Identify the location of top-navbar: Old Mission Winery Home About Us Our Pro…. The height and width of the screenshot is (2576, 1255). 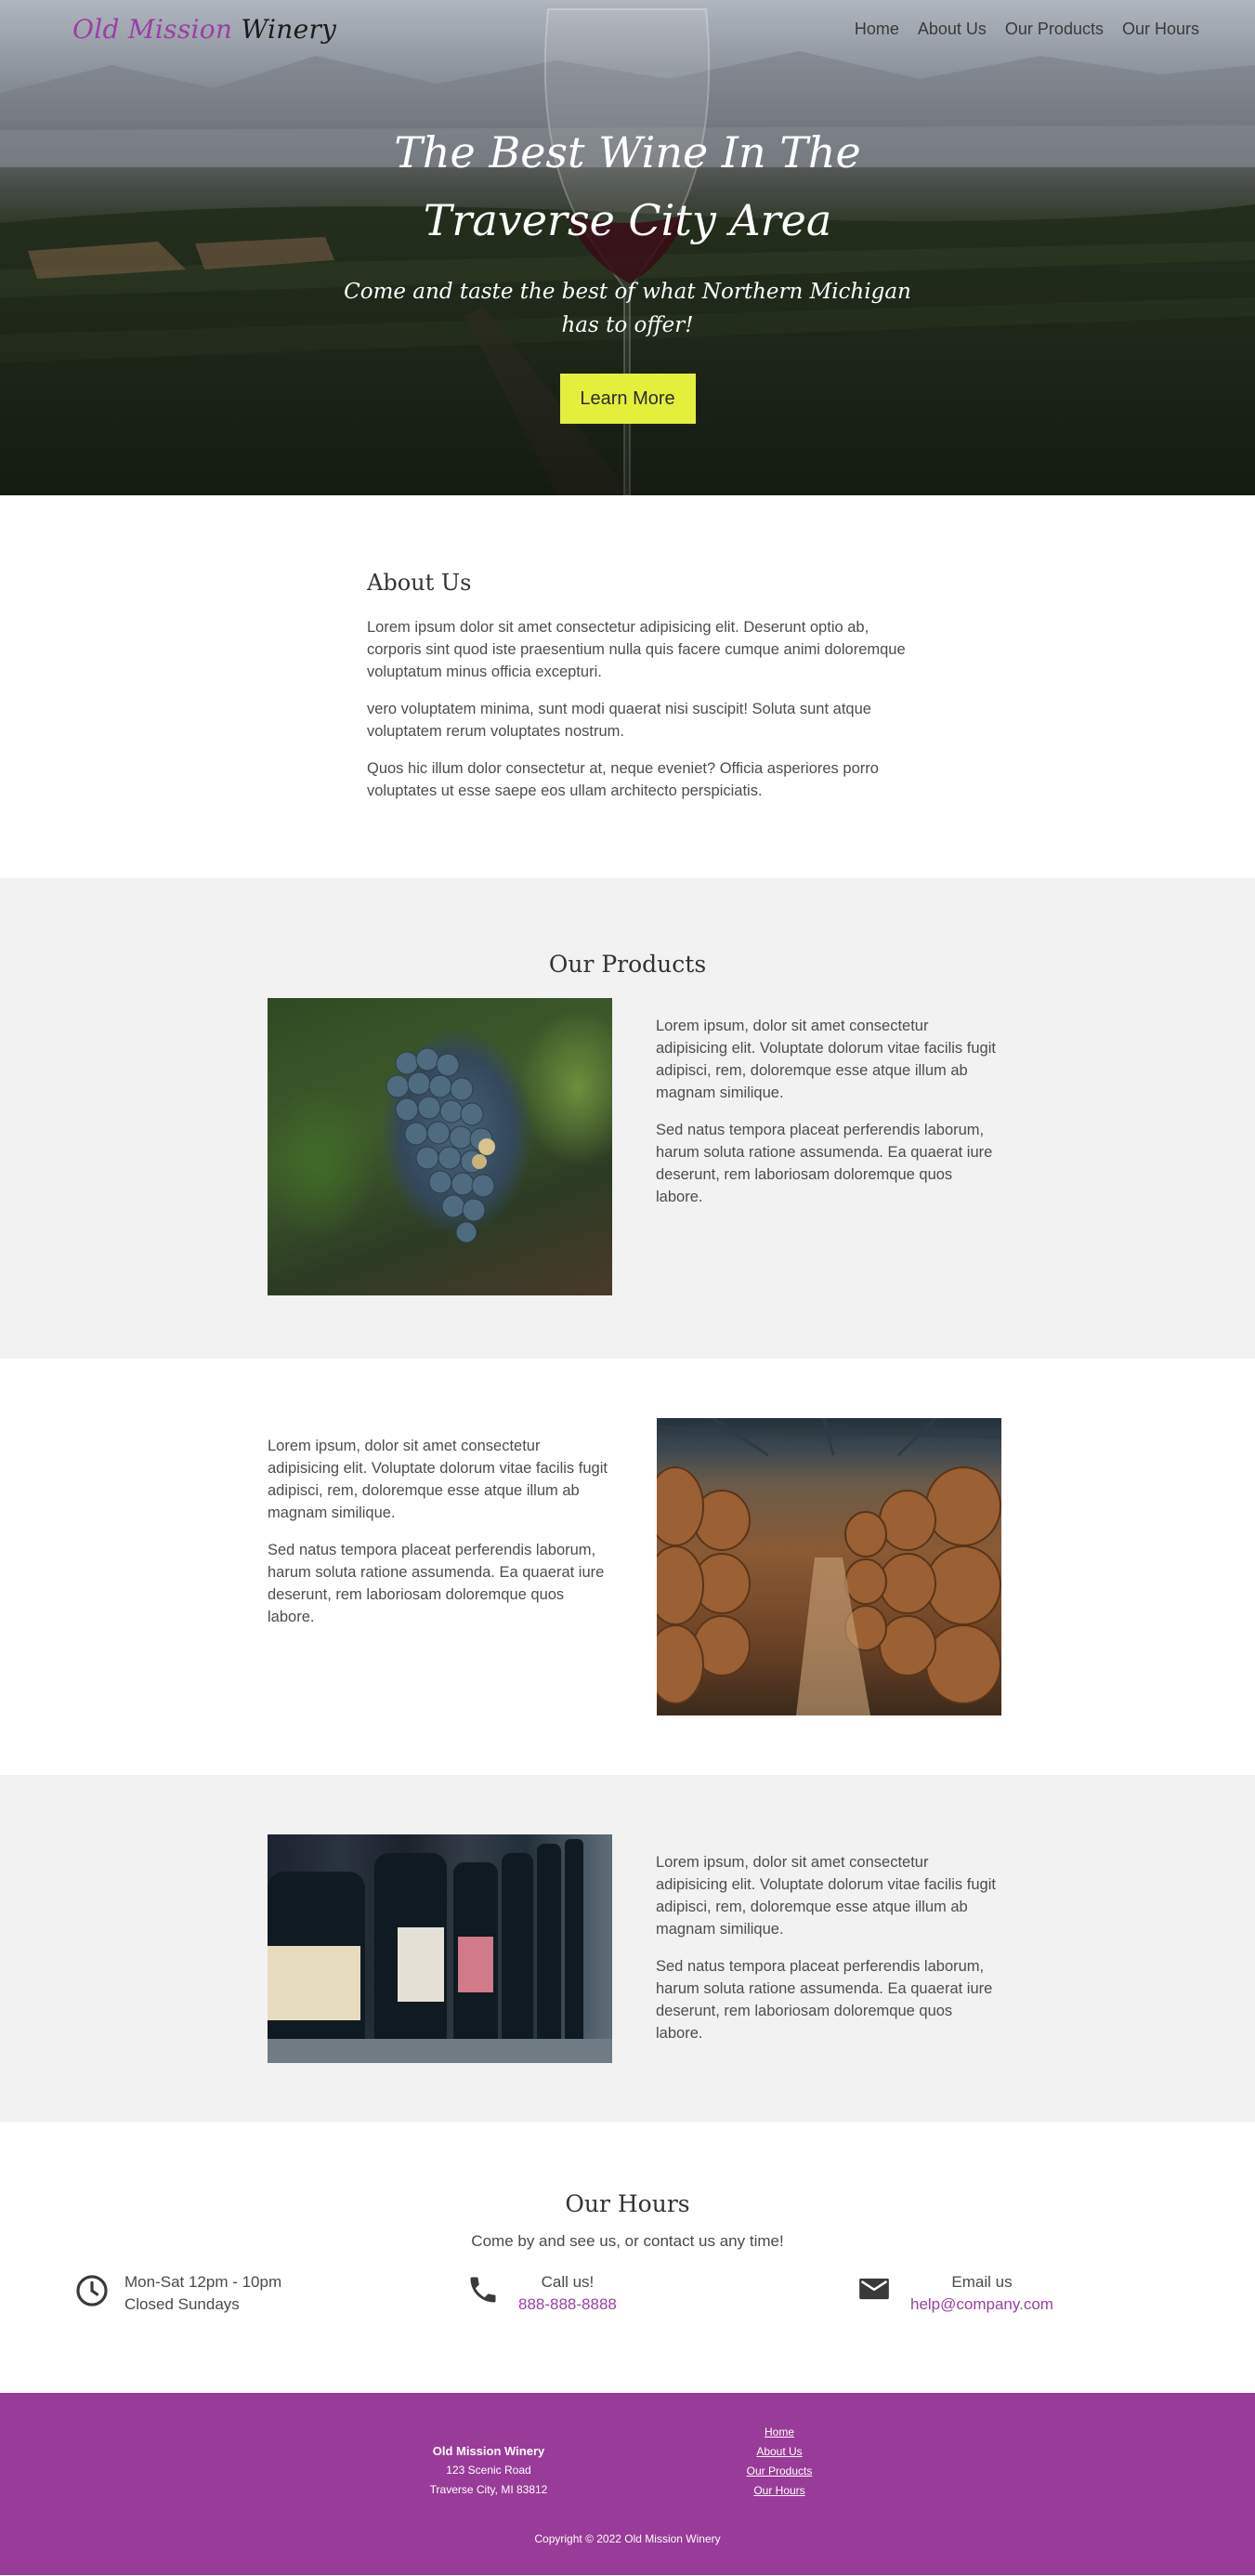
(627, 29).